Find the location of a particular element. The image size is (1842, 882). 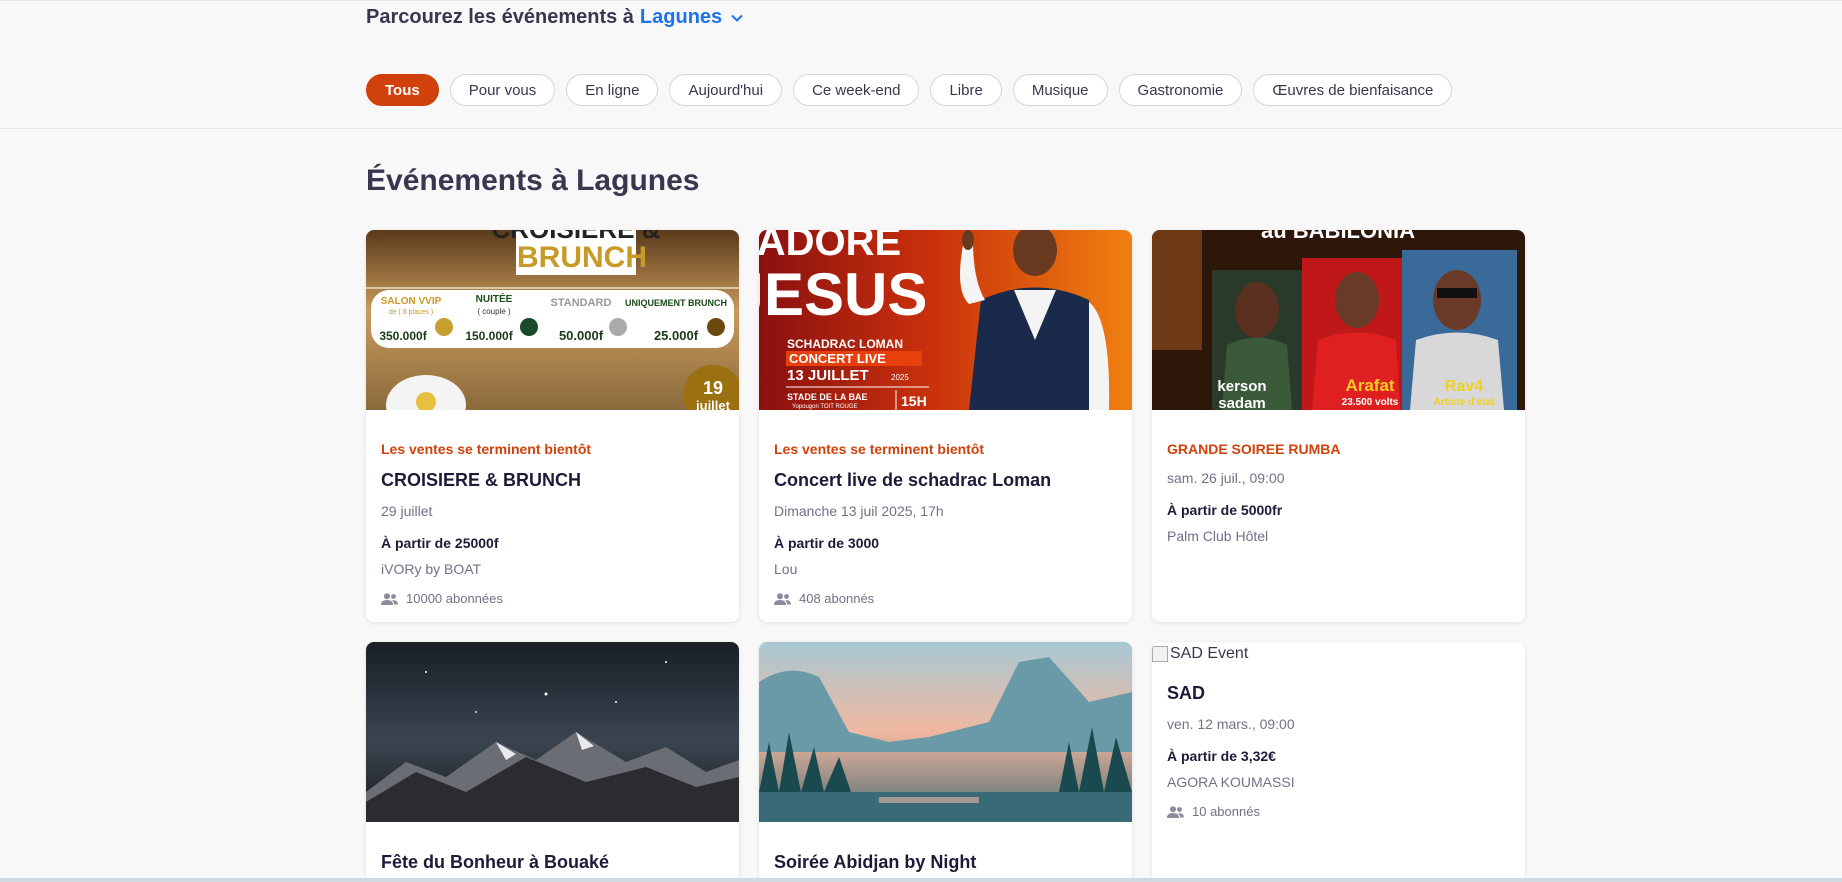

filter-musique: Musique is located at coordinates (1060, 90).